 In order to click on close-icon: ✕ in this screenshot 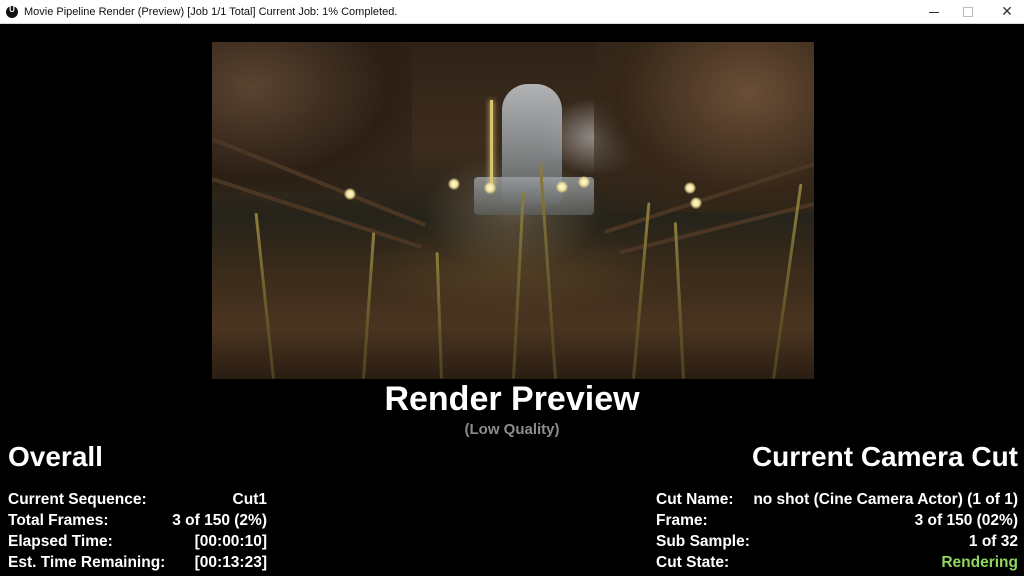, I will do `click(1007, 12)`.